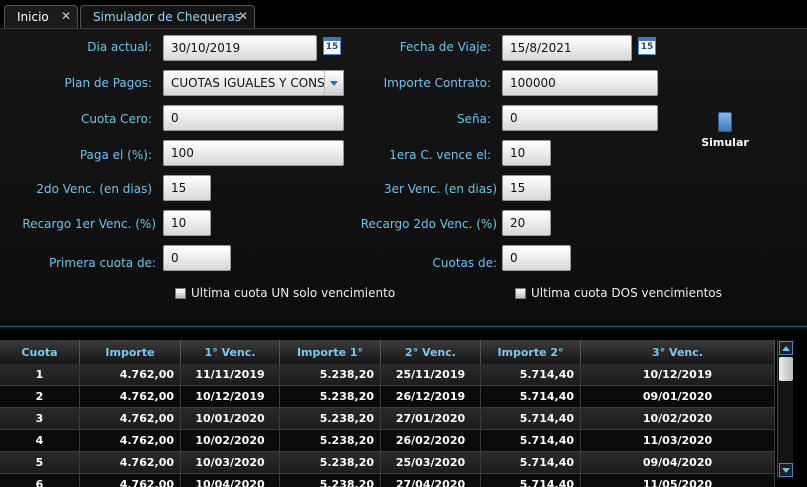 The image size is (807, 487). I want to click on cuotas-de-field: 0, so click(536, 258).